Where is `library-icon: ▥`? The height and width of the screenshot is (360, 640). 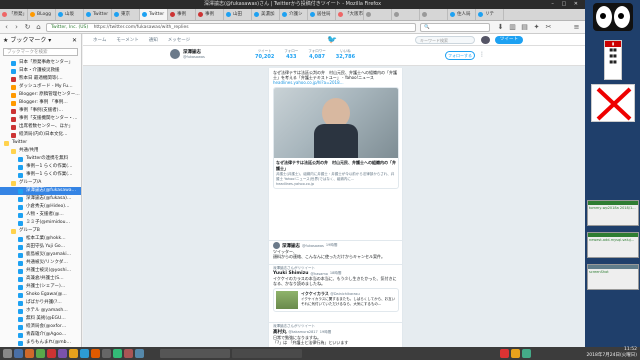
library-icon: ▥ is located at coordinates (512, 27).